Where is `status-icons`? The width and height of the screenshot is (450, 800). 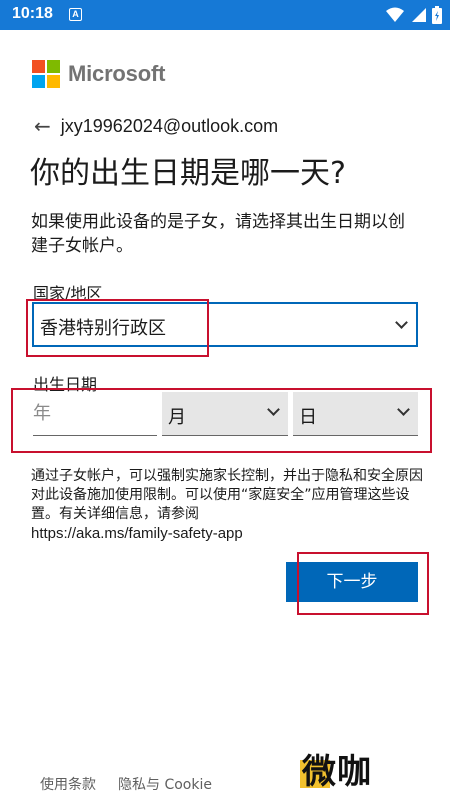
status-icons is located at coordinates (414, 15).